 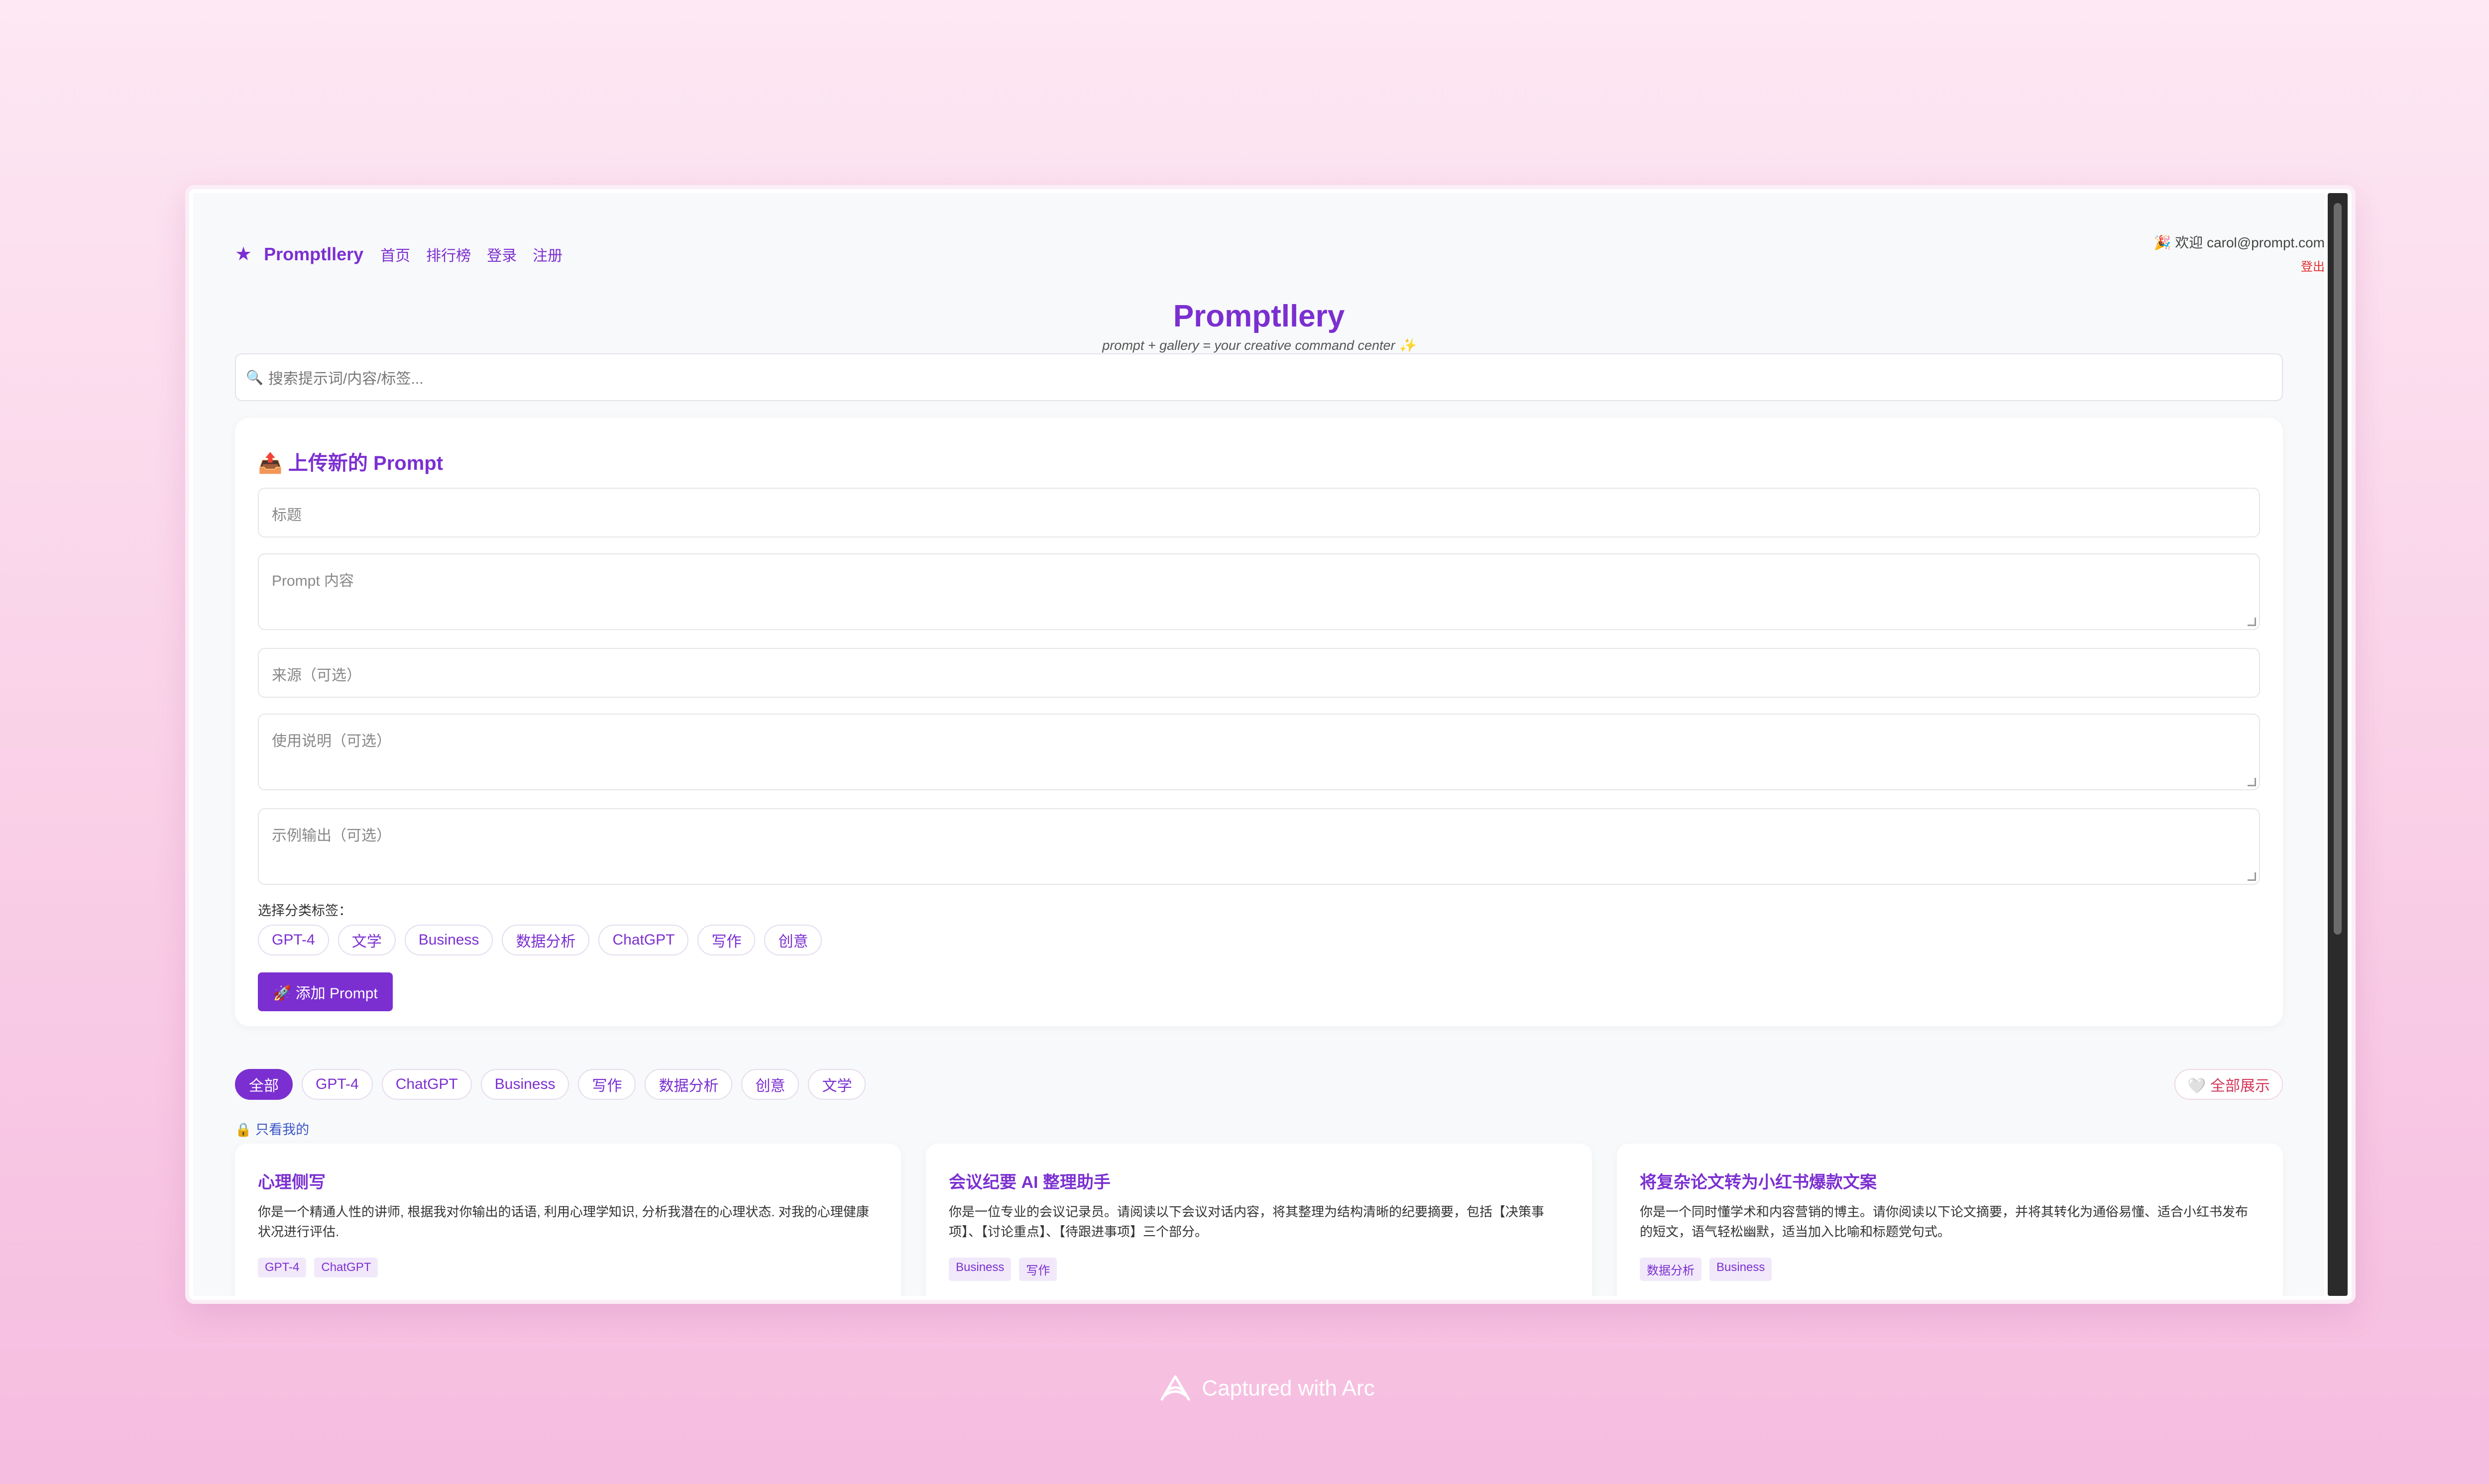 I want to click on footer-text: Captured with Arc, so click(x=1288, y=1388).